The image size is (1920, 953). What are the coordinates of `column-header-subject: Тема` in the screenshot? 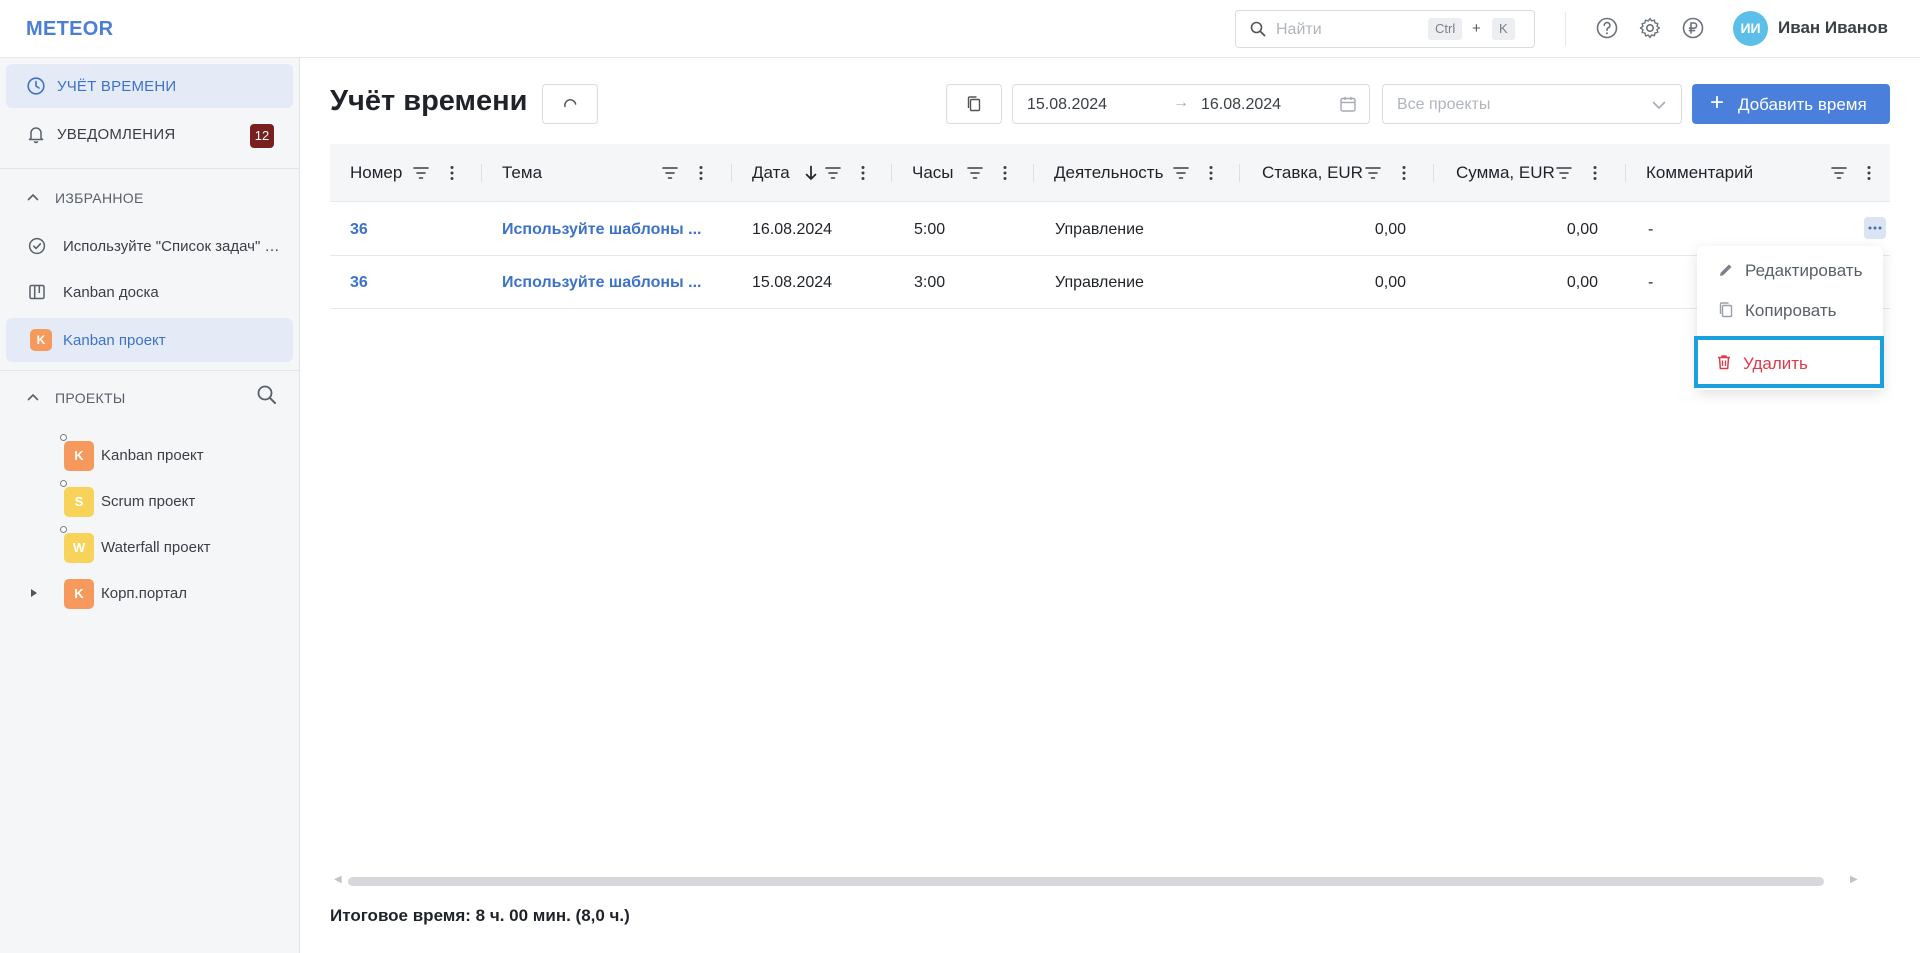 It's located at (607, 173).